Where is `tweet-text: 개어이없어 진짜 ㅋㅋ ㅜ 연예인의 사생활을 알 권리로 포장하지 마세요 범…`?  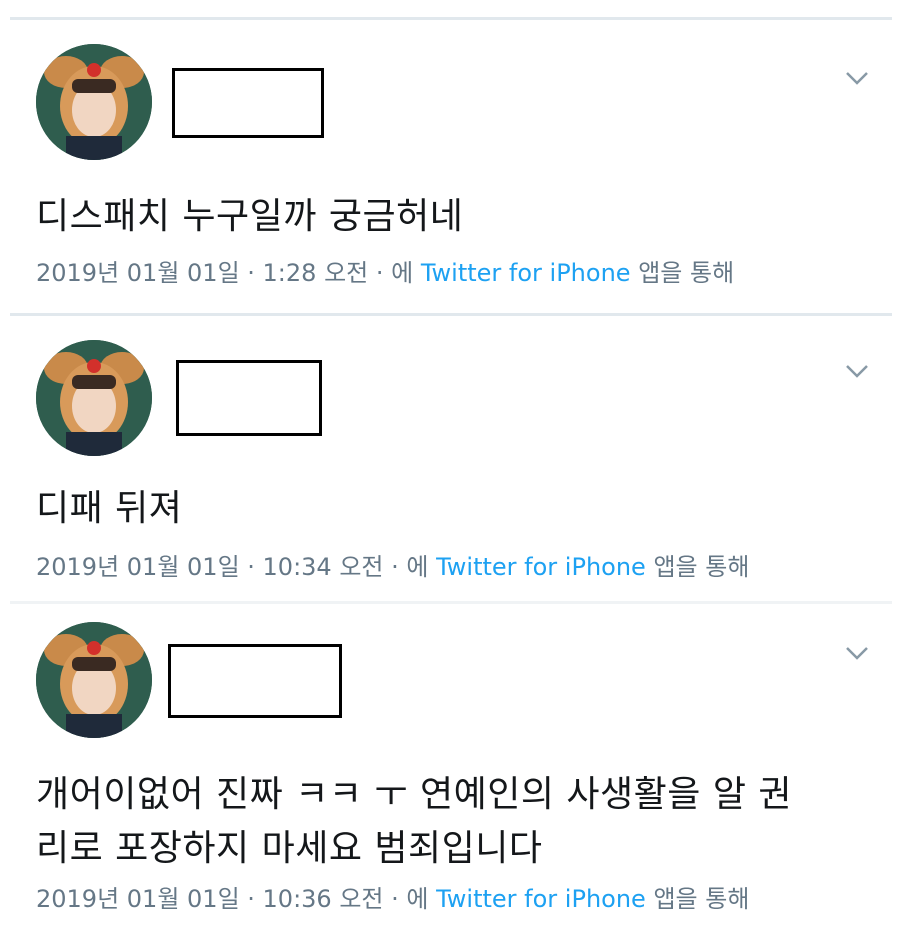
tweet-text: 개어이없어 진짜 ㅋㅋ ㅜ 연예인의 사생활을 알 권리로 포장하지 마세요 범… is located at coordinates (414, 821).